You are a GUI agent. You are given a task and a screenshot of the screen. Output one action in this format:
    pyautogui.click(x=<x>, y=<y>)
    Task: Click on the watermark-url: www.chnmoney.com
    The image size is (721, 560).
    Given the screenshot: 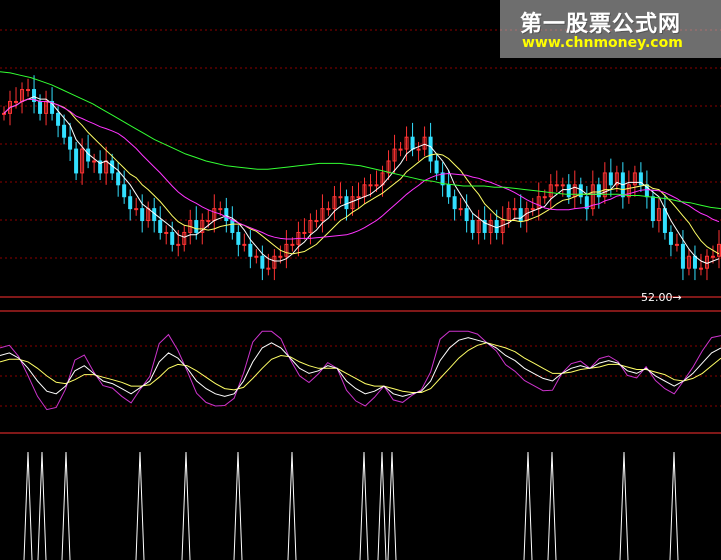 What is the action you would take?
    pyautogui.click(x=602, y=43)
    